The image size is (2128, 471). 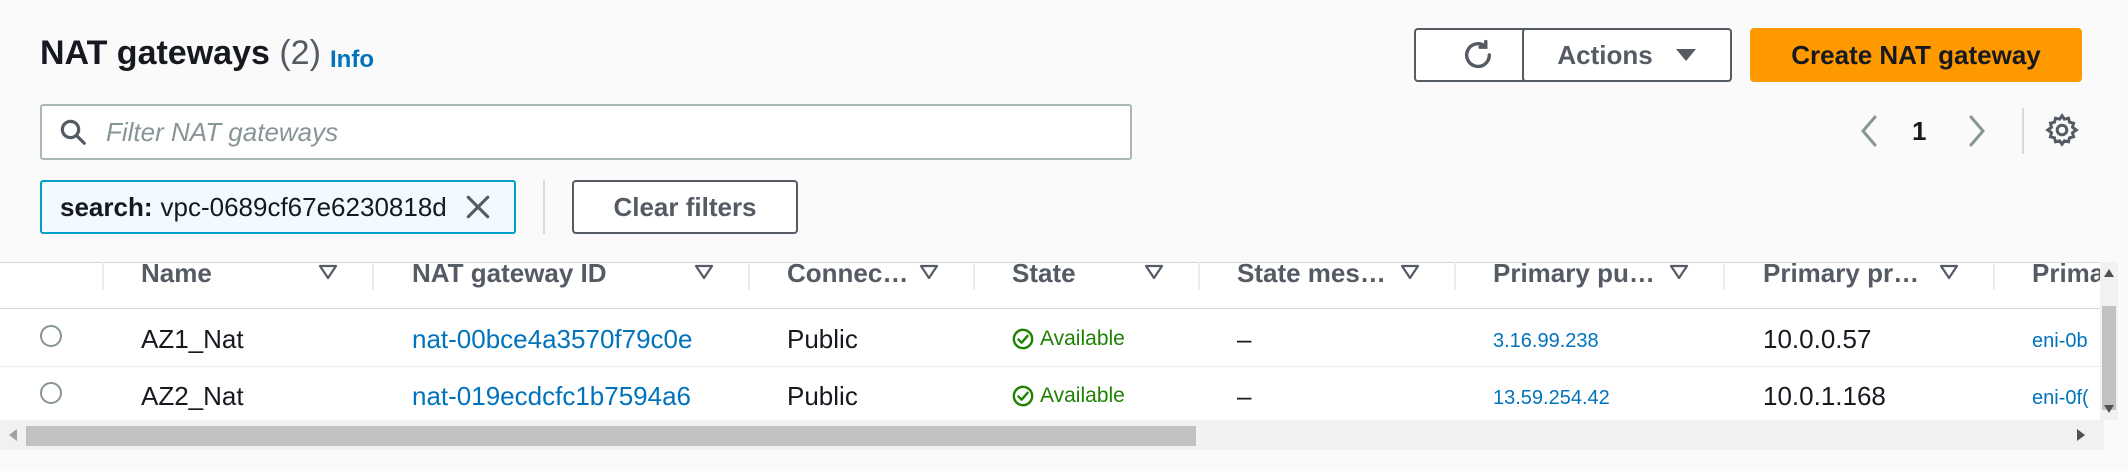 I want to click on cell-network-interface-link: eni-0f(, so click(x=2060, y=398).